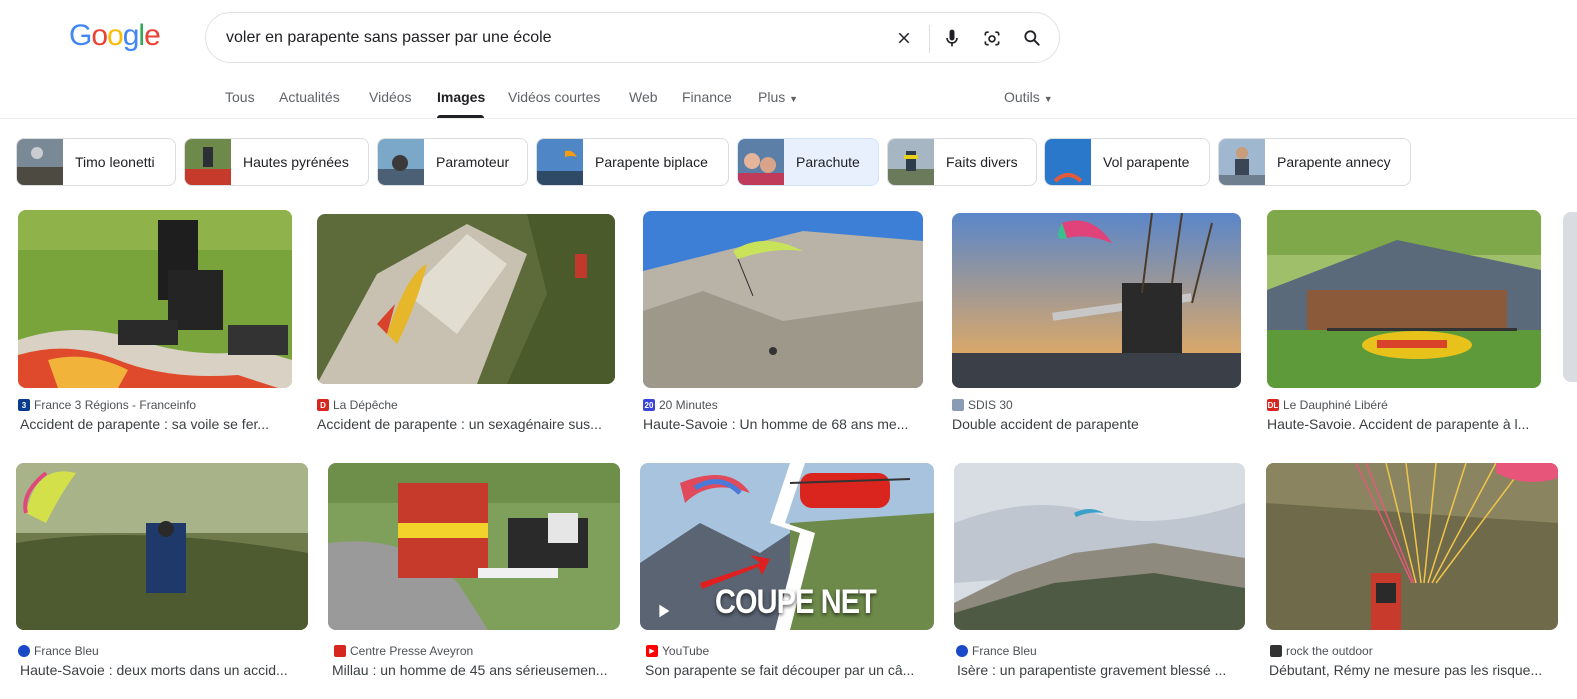  I want to click on source-name: La Dépêche, so click(365, 405).